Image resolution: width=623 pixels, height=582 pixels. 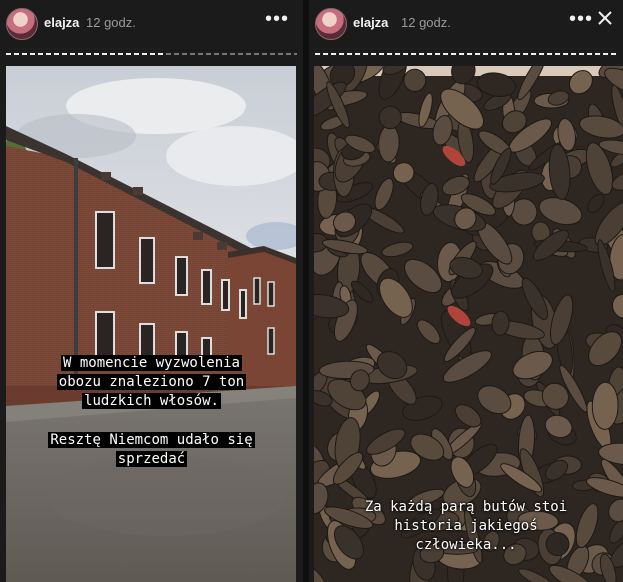 I want to click on caption-line: historia jakiegoś, so click(x=466, y=526).